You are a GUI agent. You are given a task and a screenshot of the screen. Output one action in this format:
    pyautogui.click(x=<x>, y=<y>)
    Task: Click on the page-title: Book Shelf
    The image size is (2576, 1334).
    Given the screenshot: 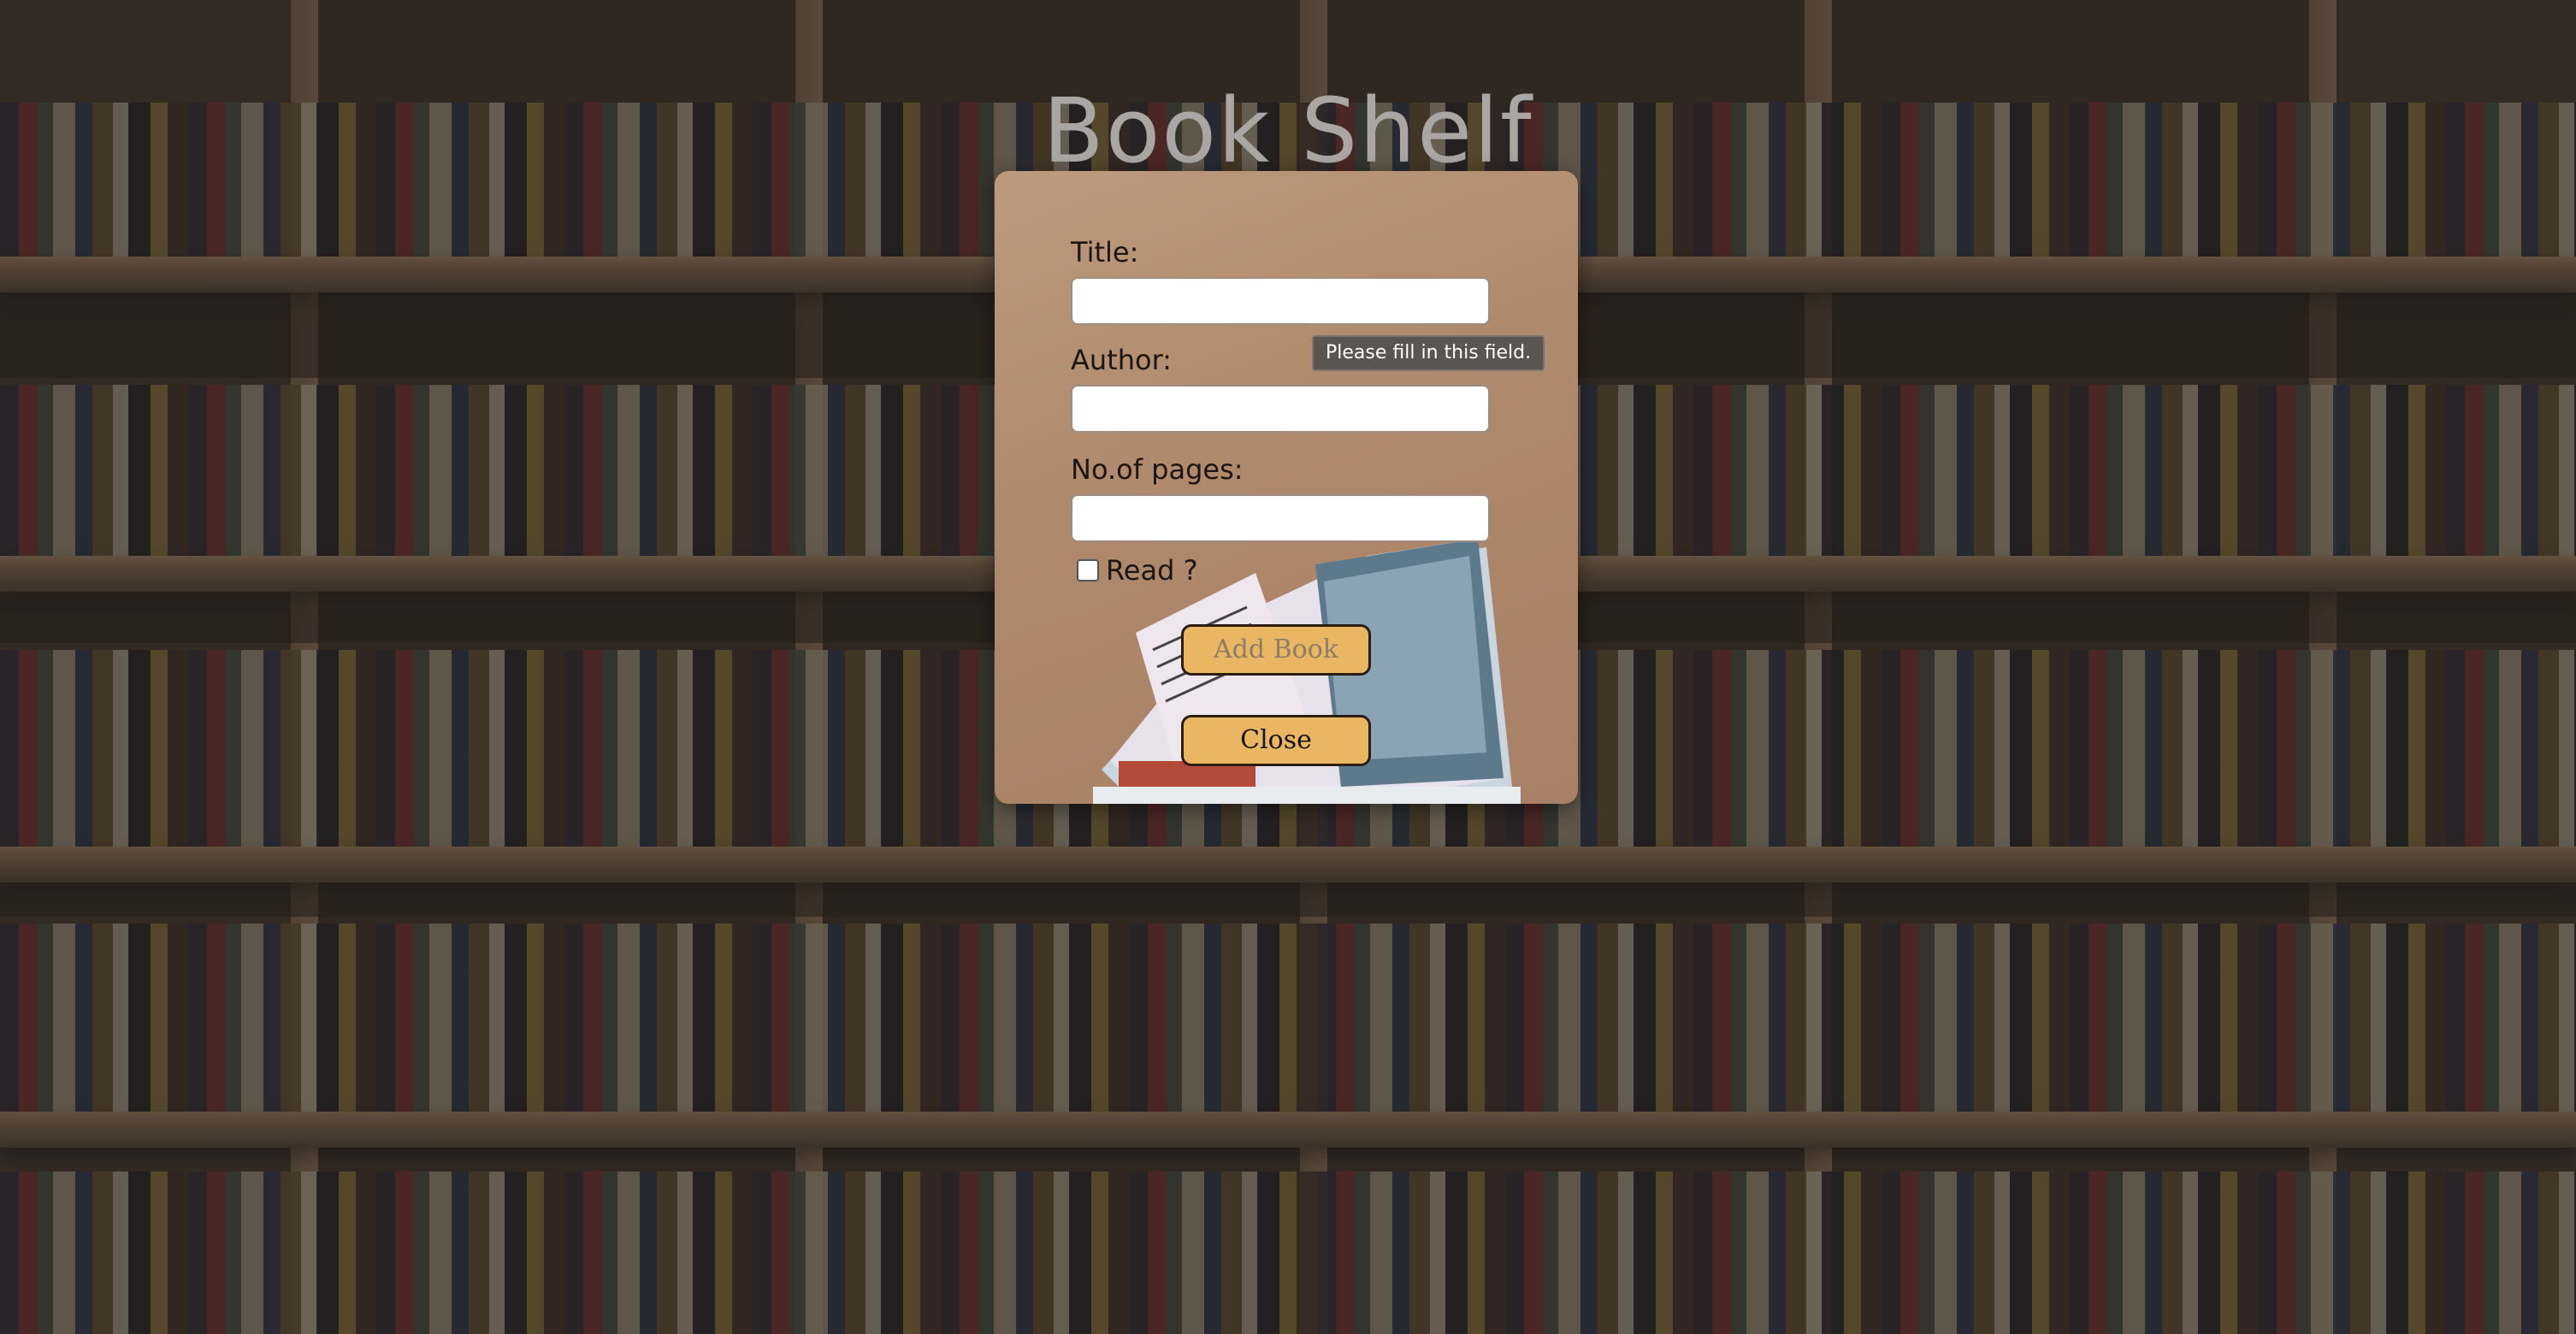 What is the action you would take?
    pyautogui.click(x=1288, y=131)
    